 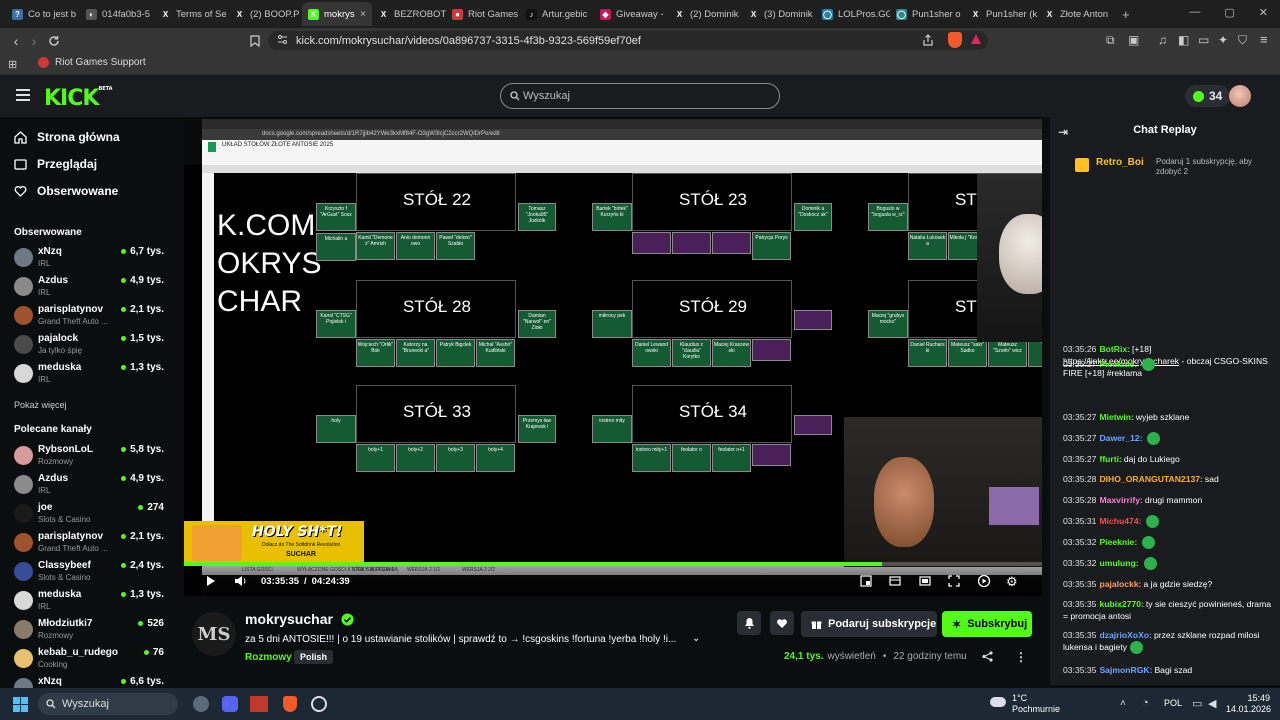 I want to click on play-icon, so click(x=211, y=581).